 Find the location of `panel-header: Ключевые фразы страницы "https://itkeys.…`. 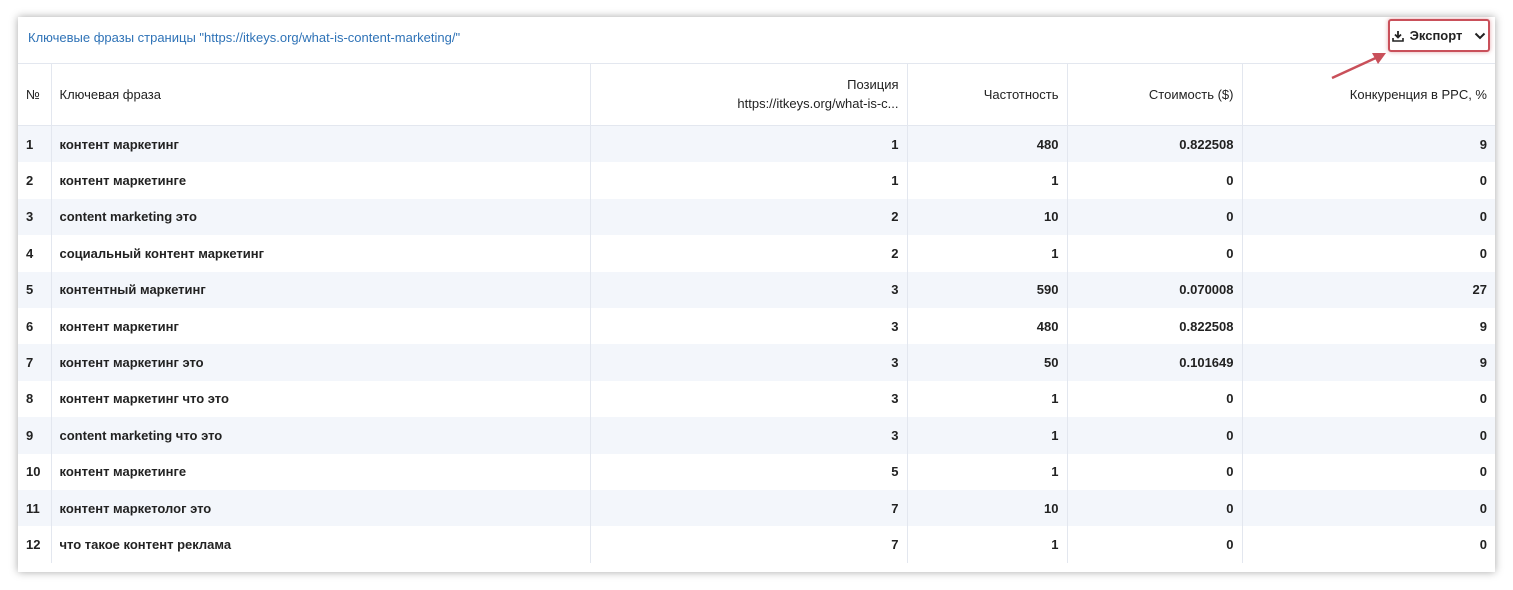

panel-header: Ключевые фразы страницы "https://itkeys.… is located at coordinates (756, 40).